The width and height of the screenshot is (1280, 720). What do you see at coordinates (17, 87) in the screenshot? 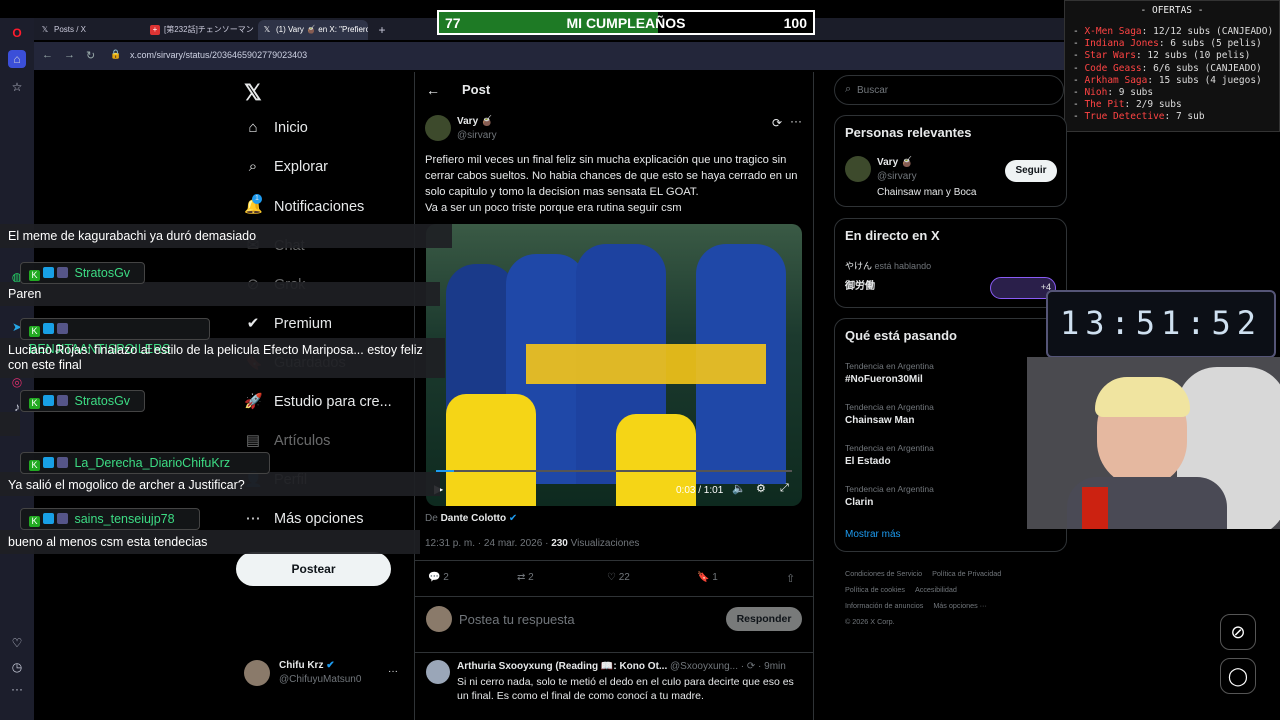
I see `star-icon: ☆` at bounding box center [17, 87].